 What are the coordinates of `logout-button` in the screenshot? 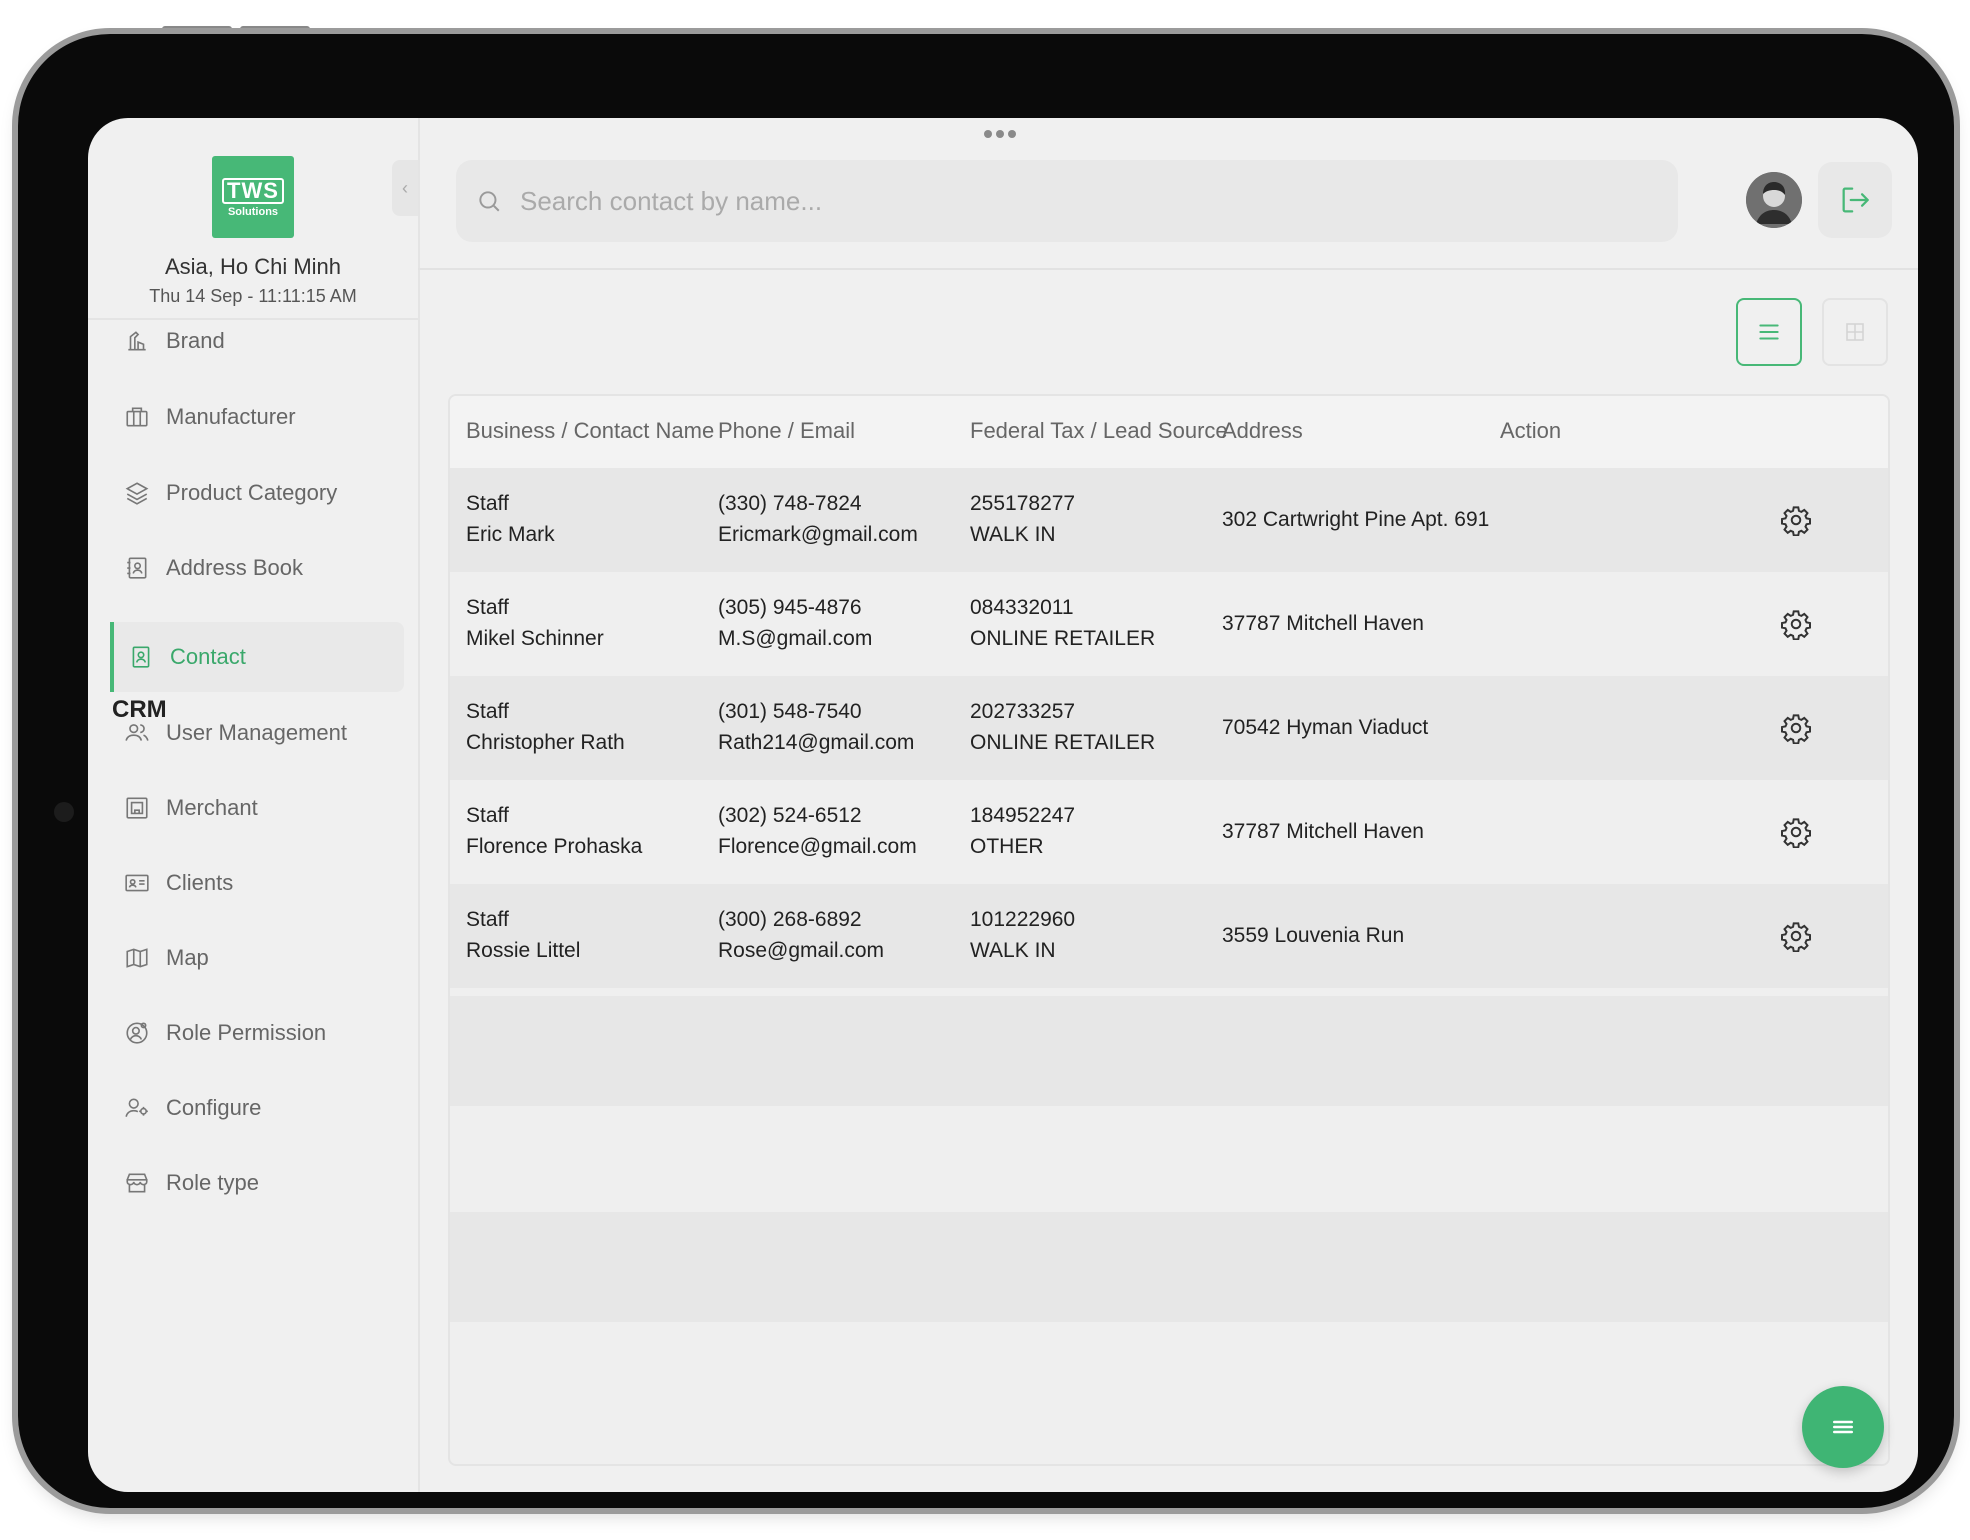 It's located at (1855, 200).